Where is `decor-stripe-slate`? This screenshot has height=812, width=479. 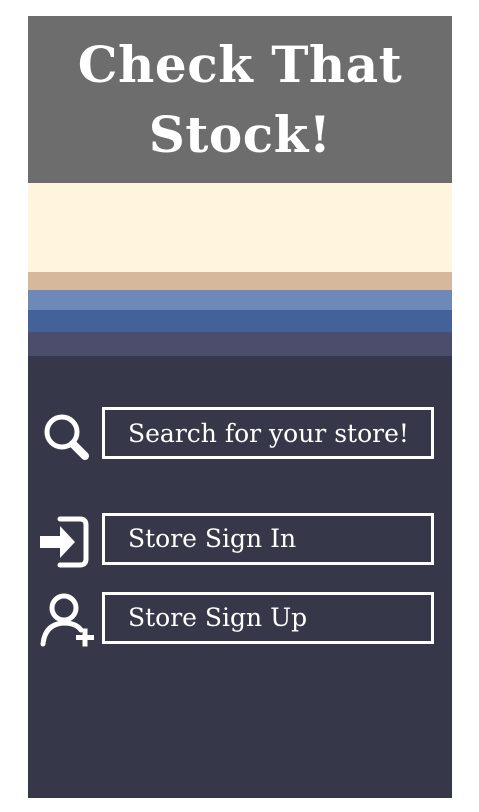 decor-stripe-slate is located at coordinates (240, 344).